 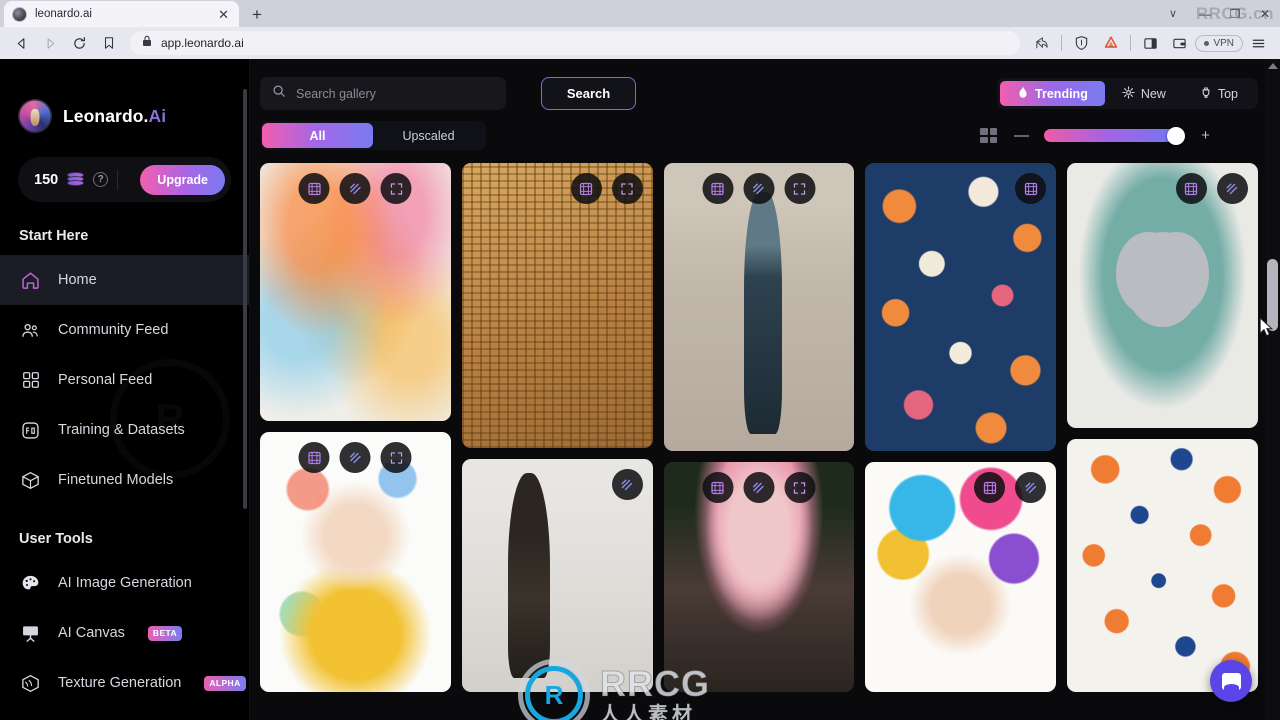 What do you see at coordinates (1162, 295) in the screenshot?
I see `gallery-card-koala-bicycle` at bounding box center [1162, 295].